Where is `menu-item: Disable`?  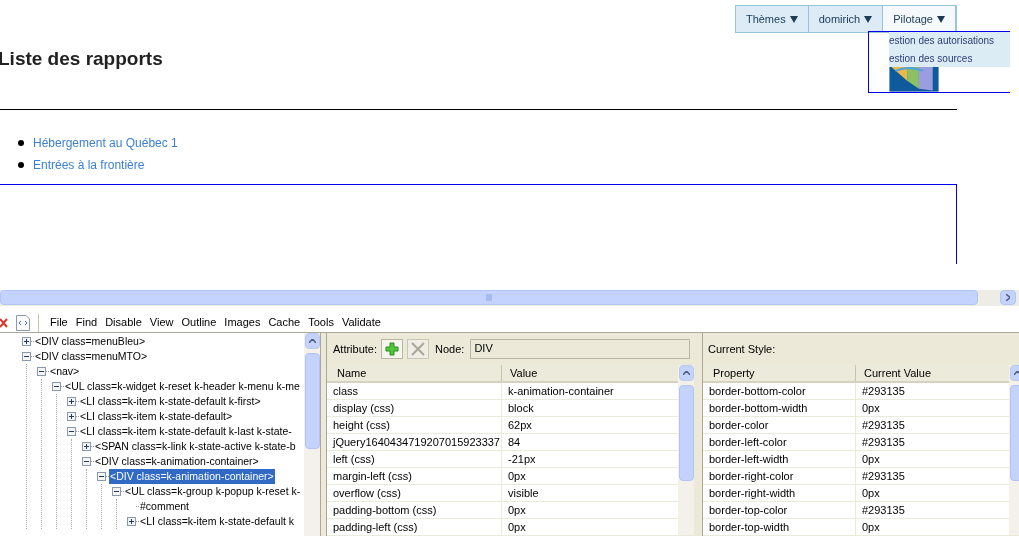 menu-item: Disable is located at coordinates (123, 322).